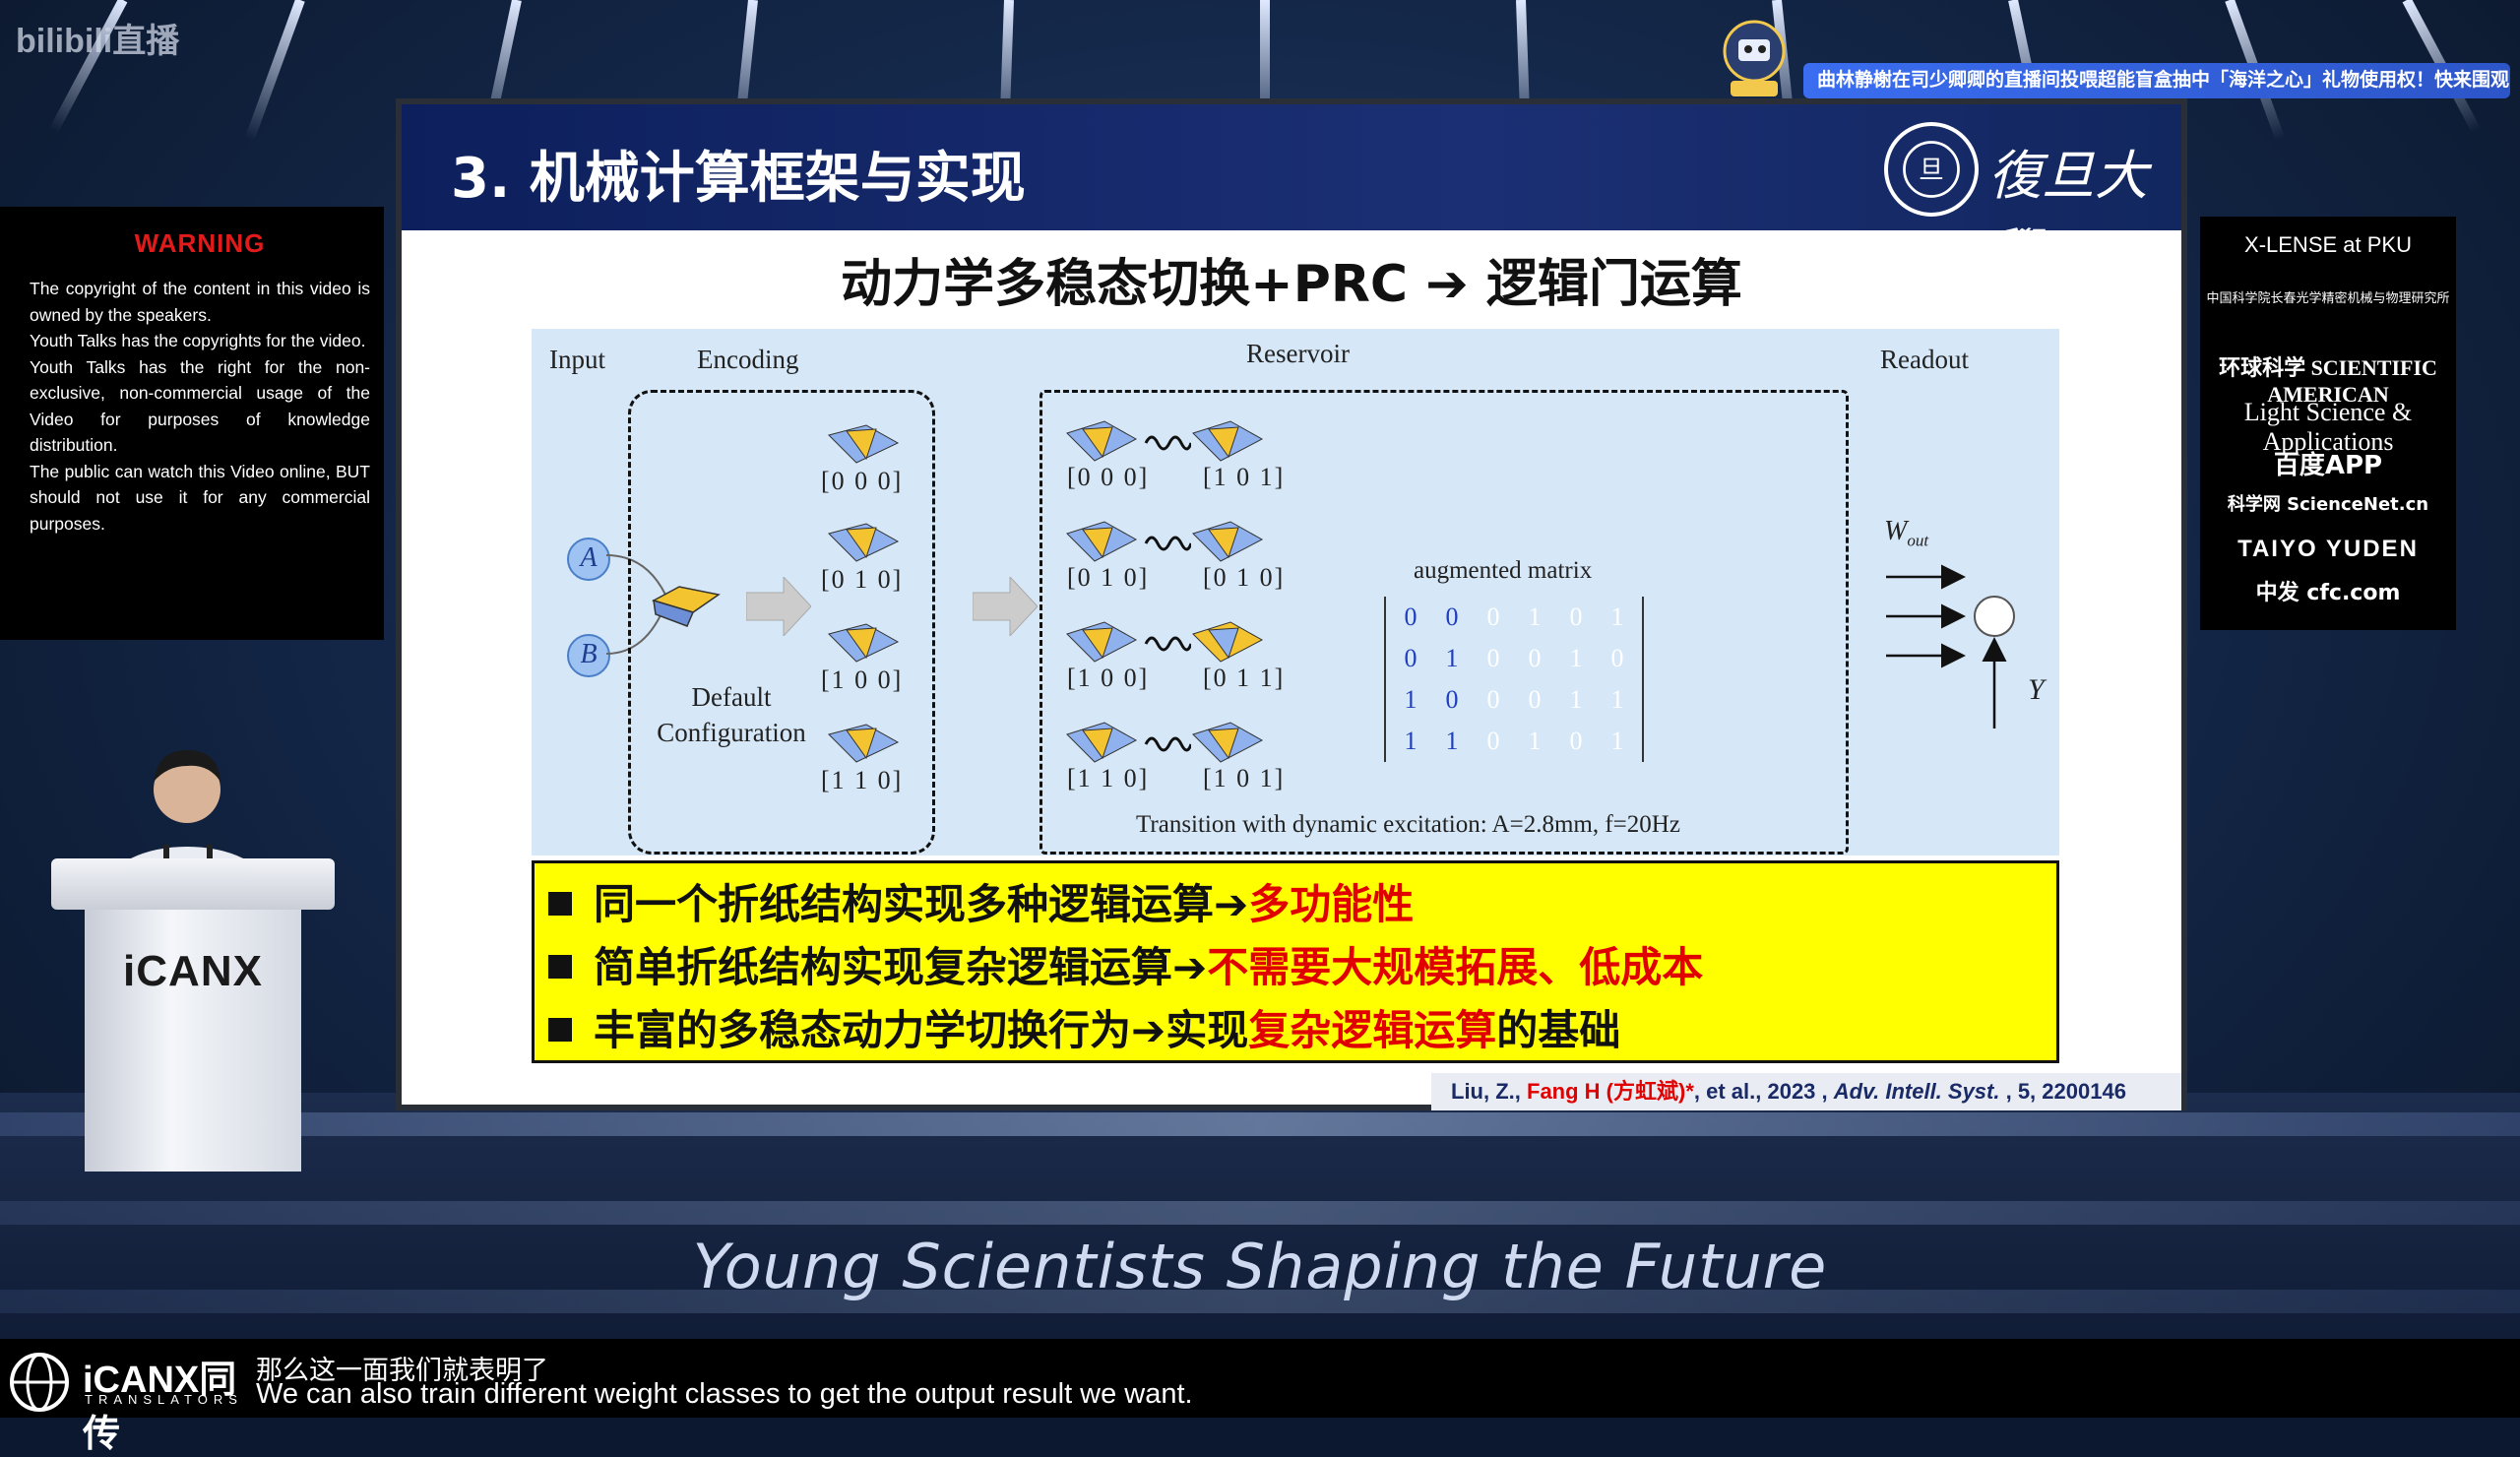 This screenshot has height=1457, width=2520. I want to click on w-out-label: Wout, so click(1906, 533).